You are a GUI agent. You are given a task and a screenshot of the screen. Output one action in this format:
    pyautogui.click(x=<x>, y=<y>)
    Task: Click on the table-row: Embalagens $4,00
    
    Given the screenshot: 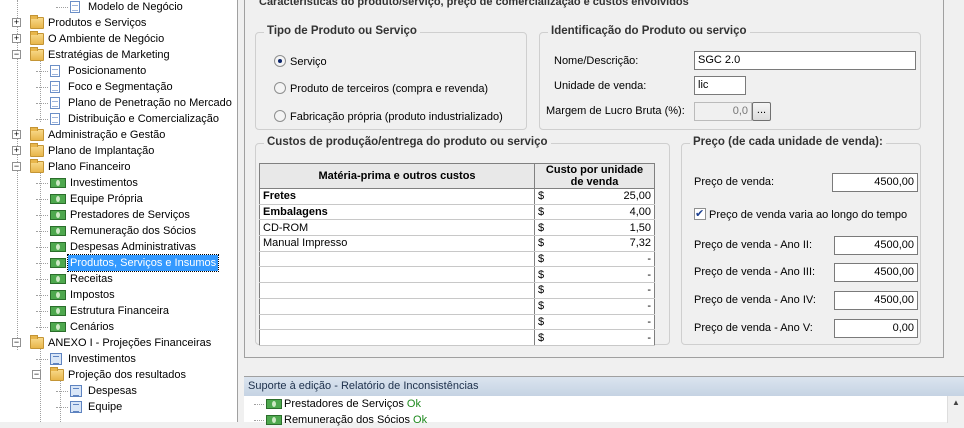 What is the action you would take?
    pyautogui.click(x=457, y=212)
    